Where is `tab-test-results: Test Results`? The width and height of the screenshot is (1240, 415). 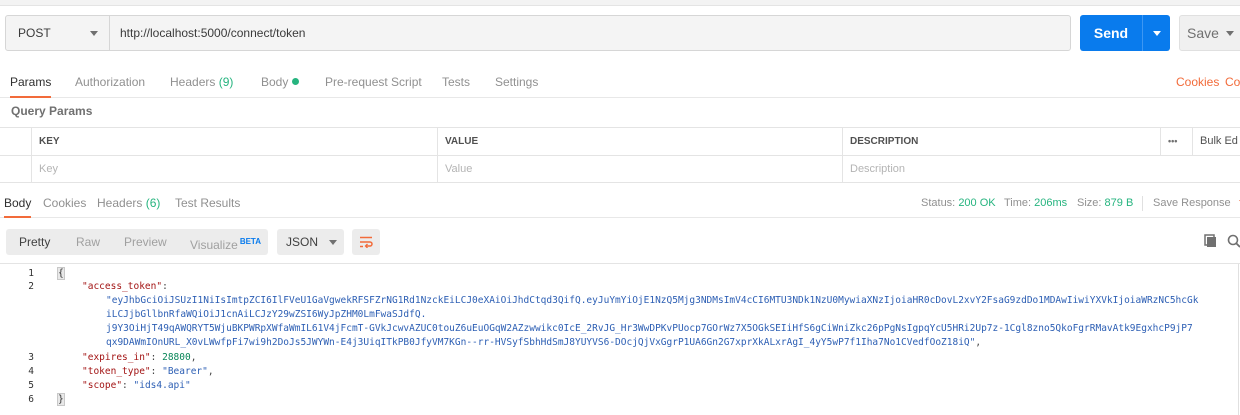
tab-test-results: Test Results is located at coordinates (207, 203).